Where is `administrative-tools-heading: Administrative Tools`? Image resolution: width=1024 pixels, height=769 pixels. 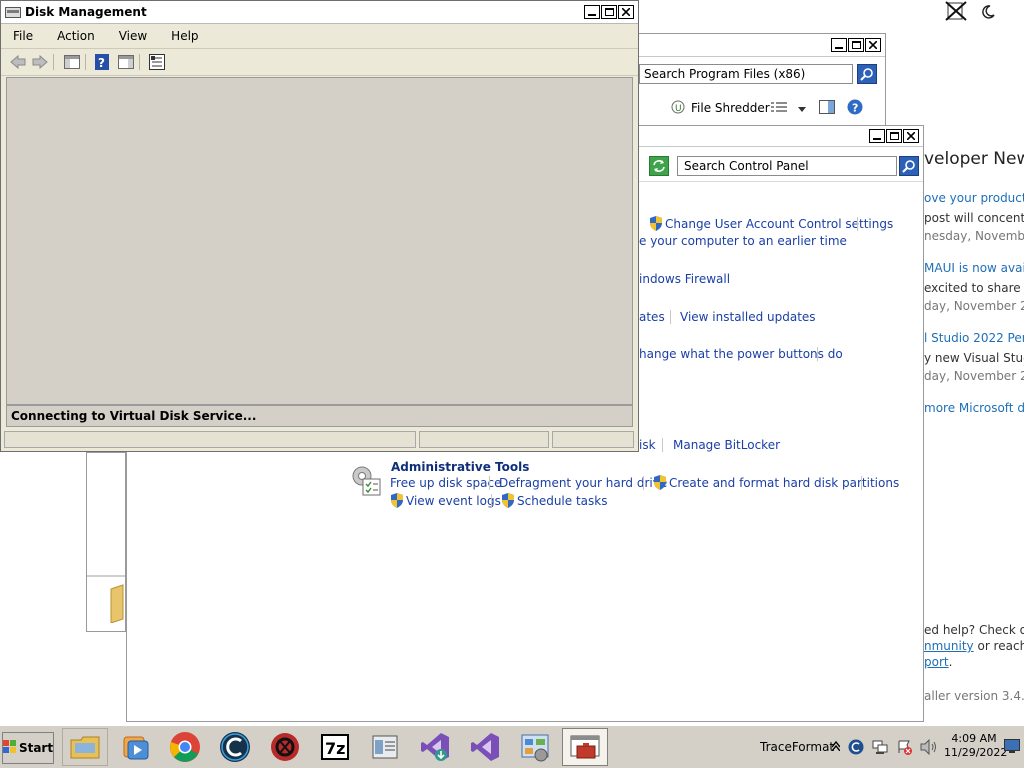 administrative-tools-heading: Administrative Tools is located at coordinates (460, 467).